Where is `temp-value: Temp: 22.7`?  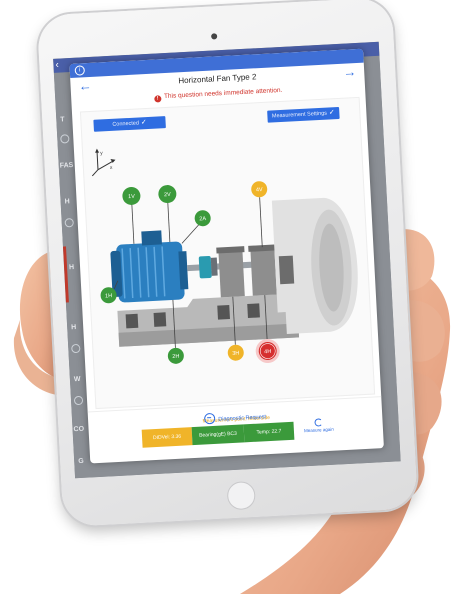 temp-value: Temp: 22.7 is located at coordinates (269, 432).